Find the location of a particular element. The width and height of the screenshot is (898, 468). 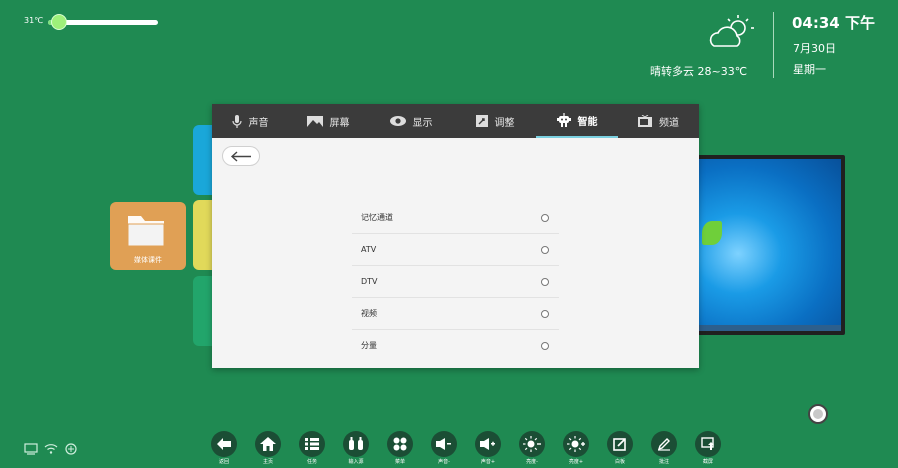

partly-cloudy-icon is located at coordinates (731, 31).